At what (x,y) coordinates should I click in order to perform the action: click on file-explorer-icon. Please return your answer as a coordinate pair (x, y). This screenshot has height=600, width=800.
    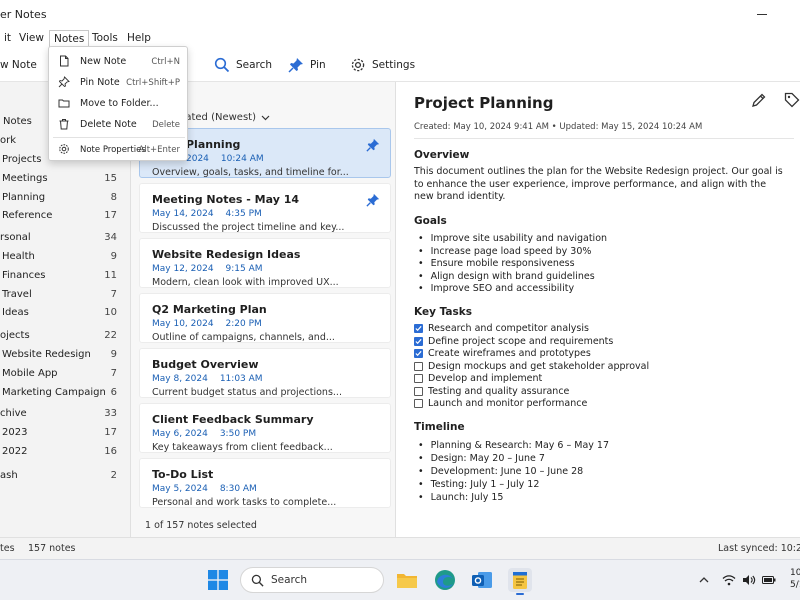
    Looking at the image, I should click on (407, 580).